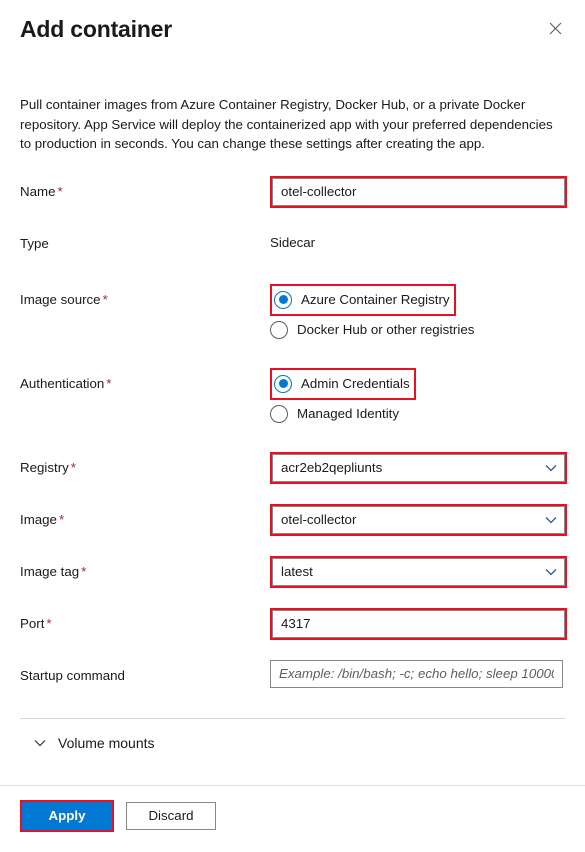 Image resolution: width=585 pixels, height=852 pixels. What do you see at coordinates (38, 191) in the screenshot?
I see `name-label-text: Name` at bounding box center [38, 191].